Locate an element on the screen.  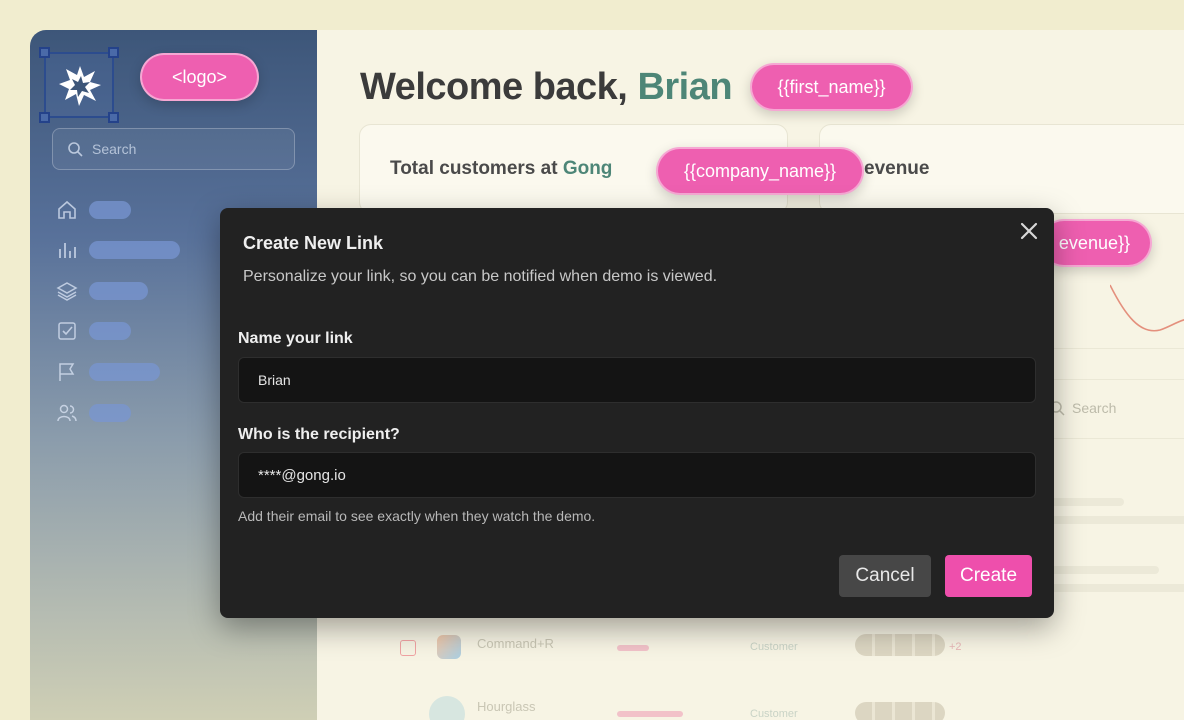
create-button: Create is located at coordinates (988, 576).